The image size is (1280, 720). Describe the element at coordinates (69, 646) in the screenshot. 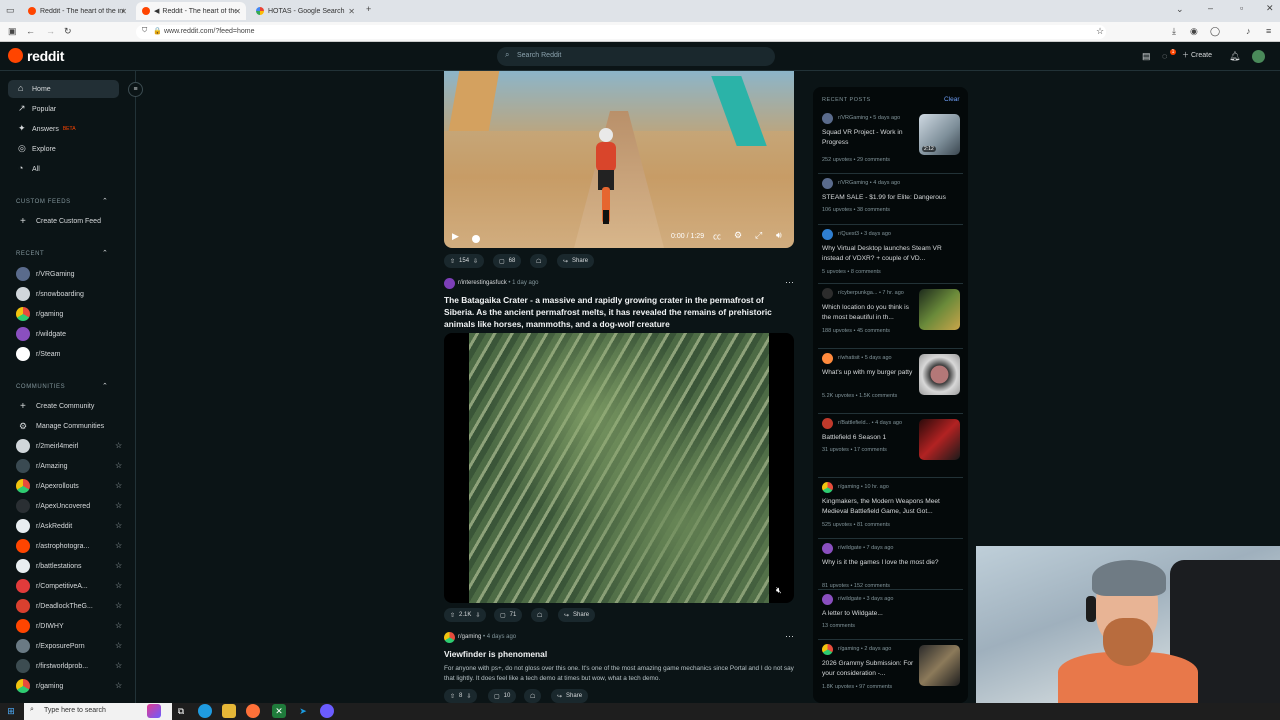

I see `sidebar-community-item: r/ExposurePorn ☆` at that location.